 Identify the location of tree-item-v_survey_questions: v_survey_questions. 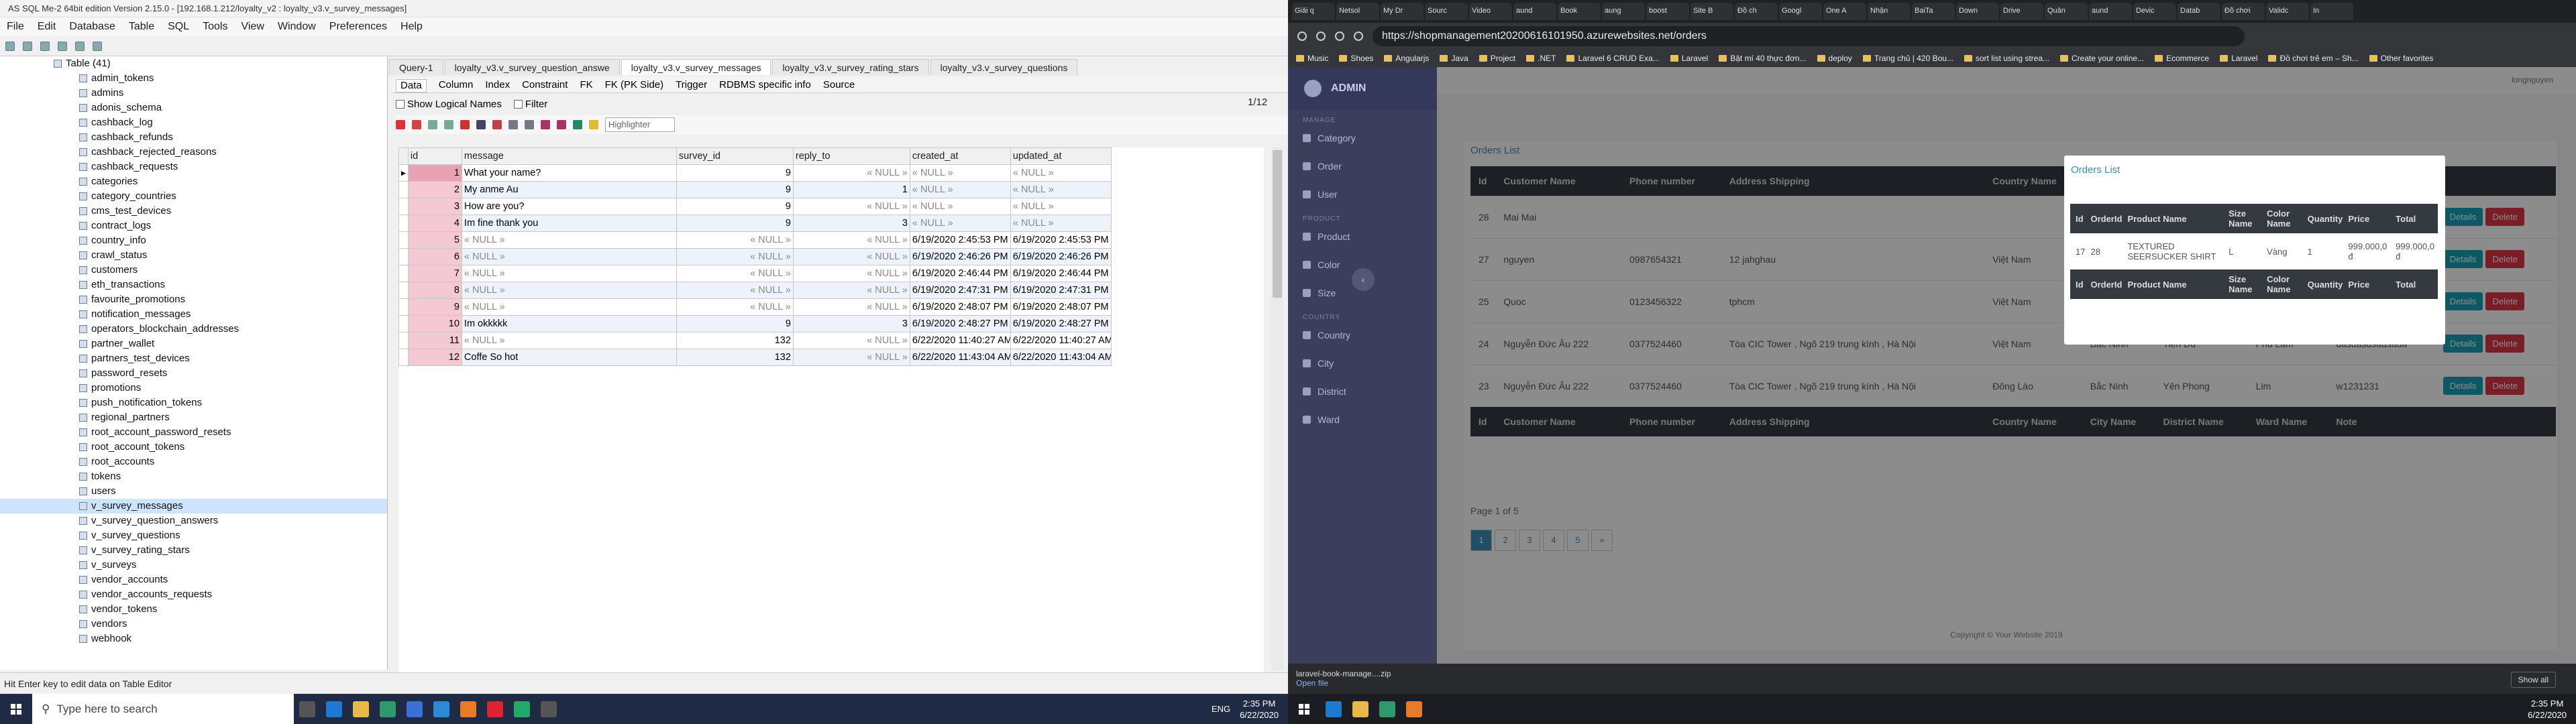
(193, 535).